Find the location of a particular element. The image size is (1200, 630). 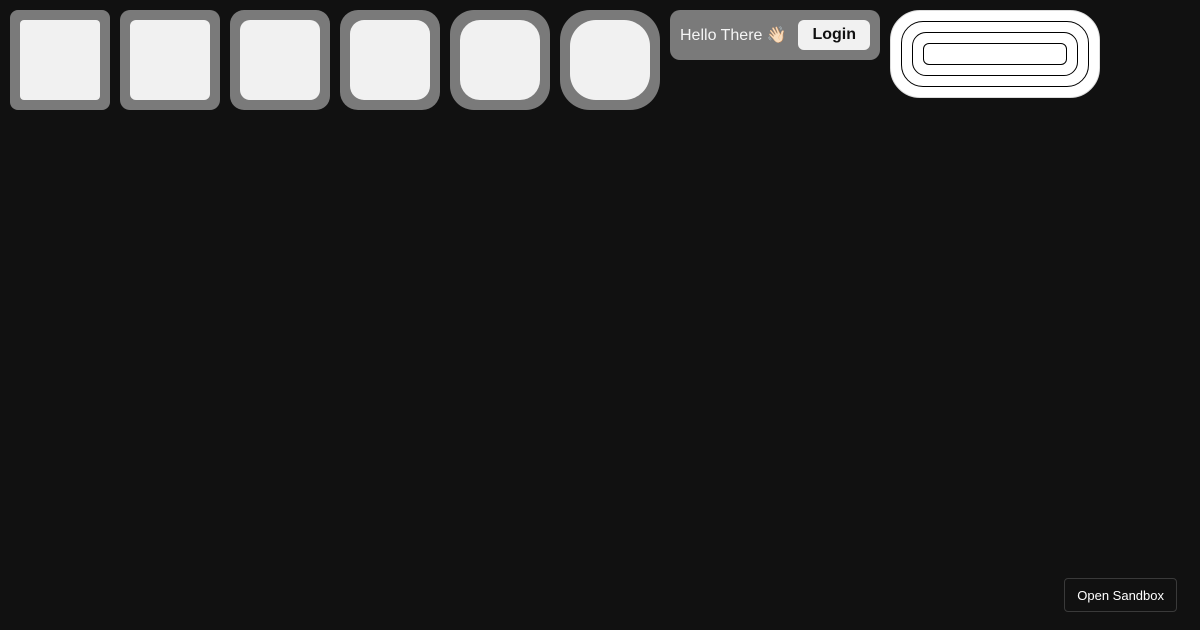

tile-row is located at coordinates (335, 60).